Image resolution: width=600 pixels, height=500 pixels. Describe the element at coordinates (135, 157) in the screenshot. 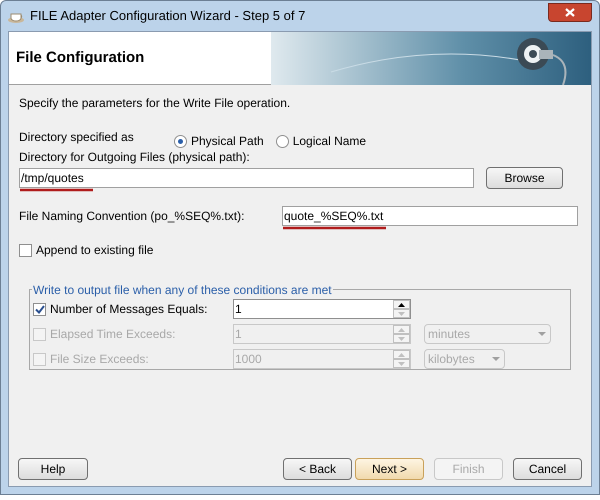

I see `field-label: Directory for Outgoing Files (physical path):` at that location.